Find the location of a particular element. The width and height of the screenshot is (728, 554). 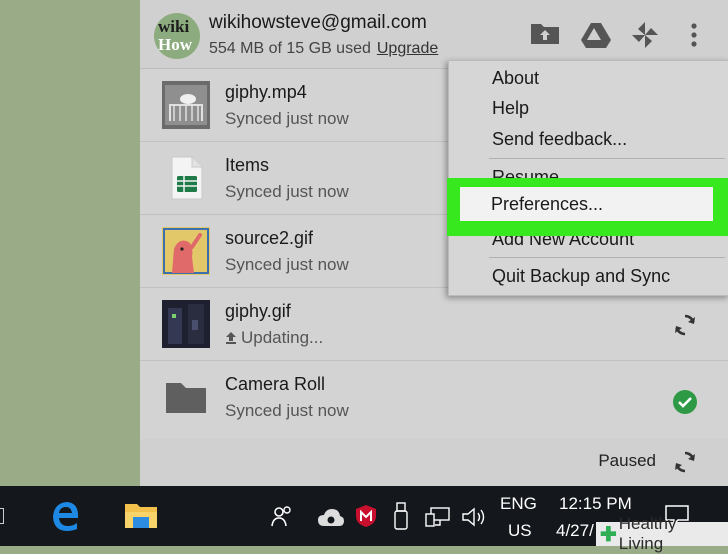

menu-item-quit: Quit Backup and Sync is located at coordinates (581, 276).